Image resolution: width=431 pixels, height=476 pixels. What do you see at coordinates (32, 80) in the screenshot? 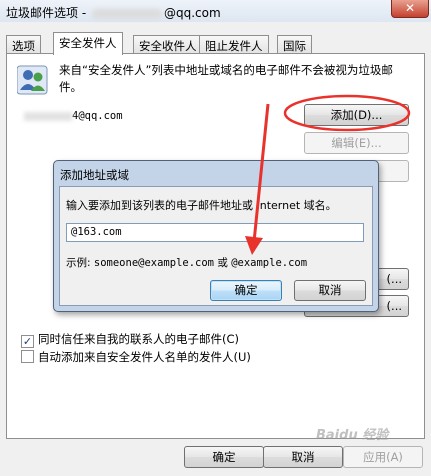
I see `people-icon` at bounding box center [32, 80].